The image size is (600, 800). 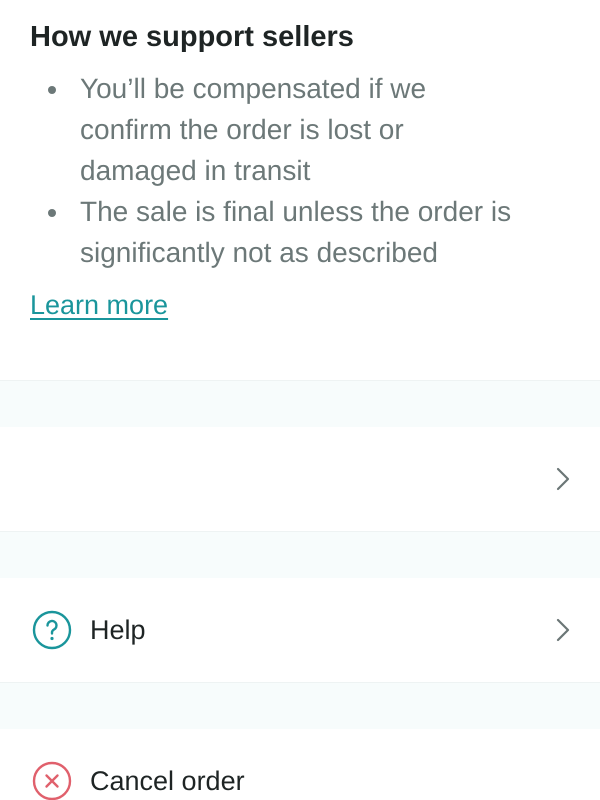 What do you see at coordinates (300, 630) in the screenshot?
I see `list-row: Help` at bounding box center [300, 630].